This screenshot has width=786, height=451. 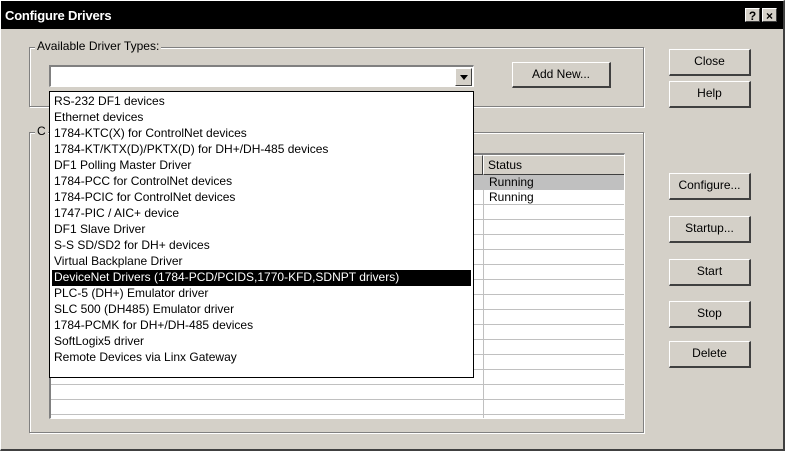 I want to click on driver-type-combobox, so click(x=261, y=76).